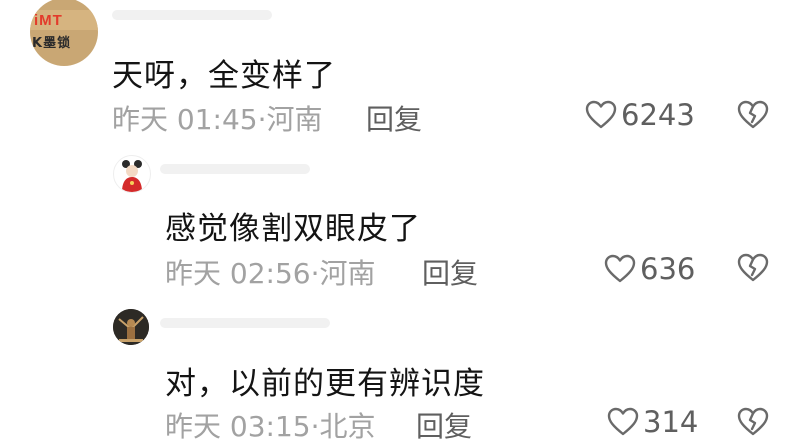 This screenshot has height=446, width=800. I want to click on avatar: iMT K墨锁, so click(64, 33).